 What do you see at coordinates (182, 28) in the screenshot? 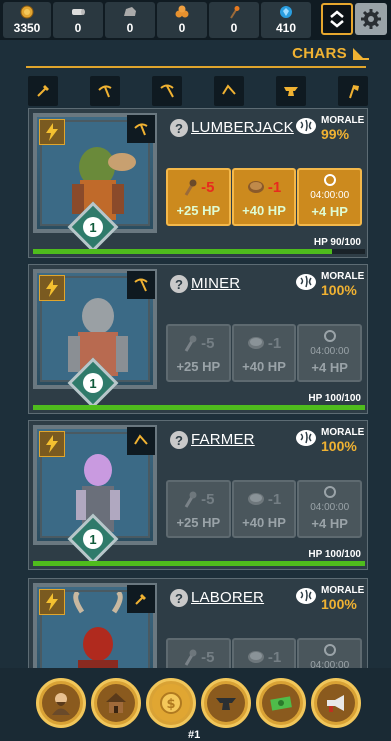
I see `resource-value: 0` at bounding box center [182, 28].